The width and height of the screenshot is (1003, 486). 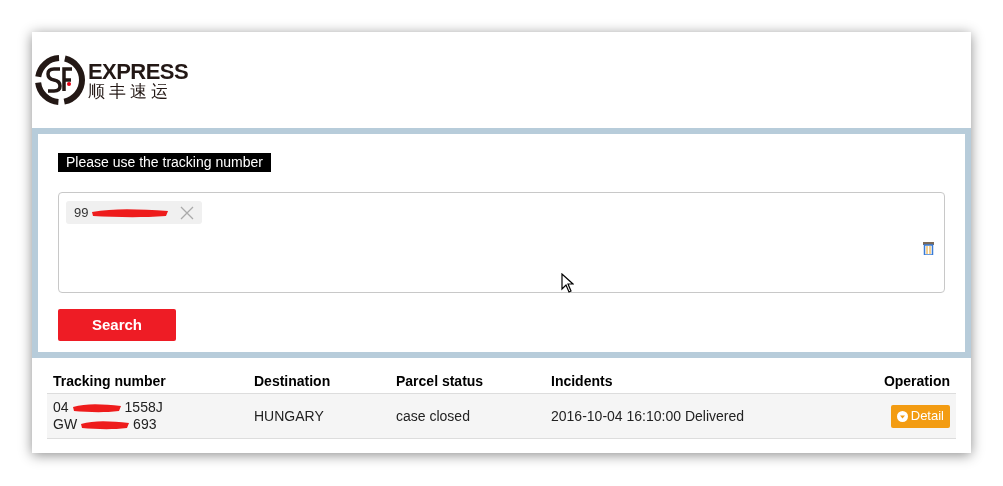 What do you see at coordinates (289, 416) in the screenshot?
I see `destination-cell-text: HUNGARY` at bounding box center [289, 416].